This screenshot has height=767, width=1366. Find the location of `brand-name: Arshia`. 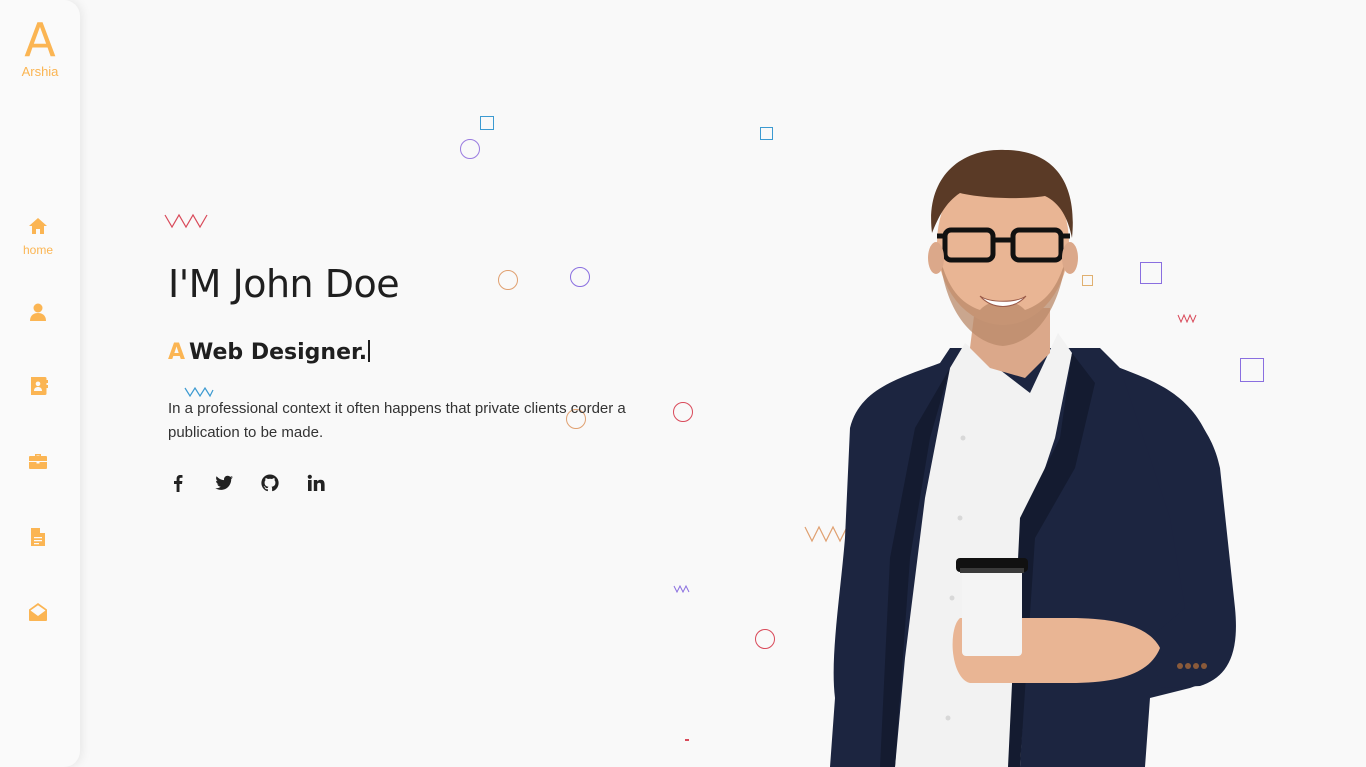

brand-name: Arshia is located at coordinates (40, 71).